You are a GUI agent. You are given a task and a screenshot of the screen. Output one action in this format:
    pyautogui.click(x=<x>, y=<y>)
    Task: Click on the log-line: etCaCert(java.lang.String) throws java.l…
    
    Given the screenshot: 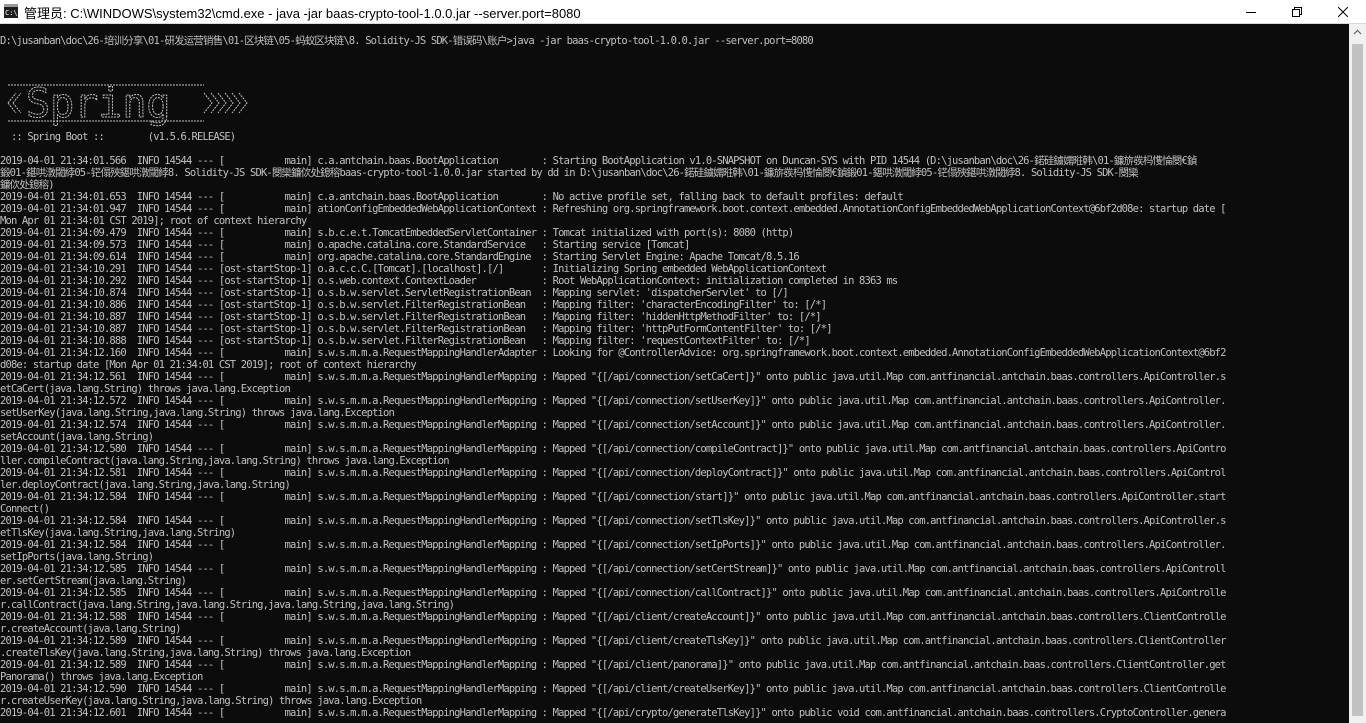 What is the action you would take?
    pyautogui.click(x=145, y=389)
    